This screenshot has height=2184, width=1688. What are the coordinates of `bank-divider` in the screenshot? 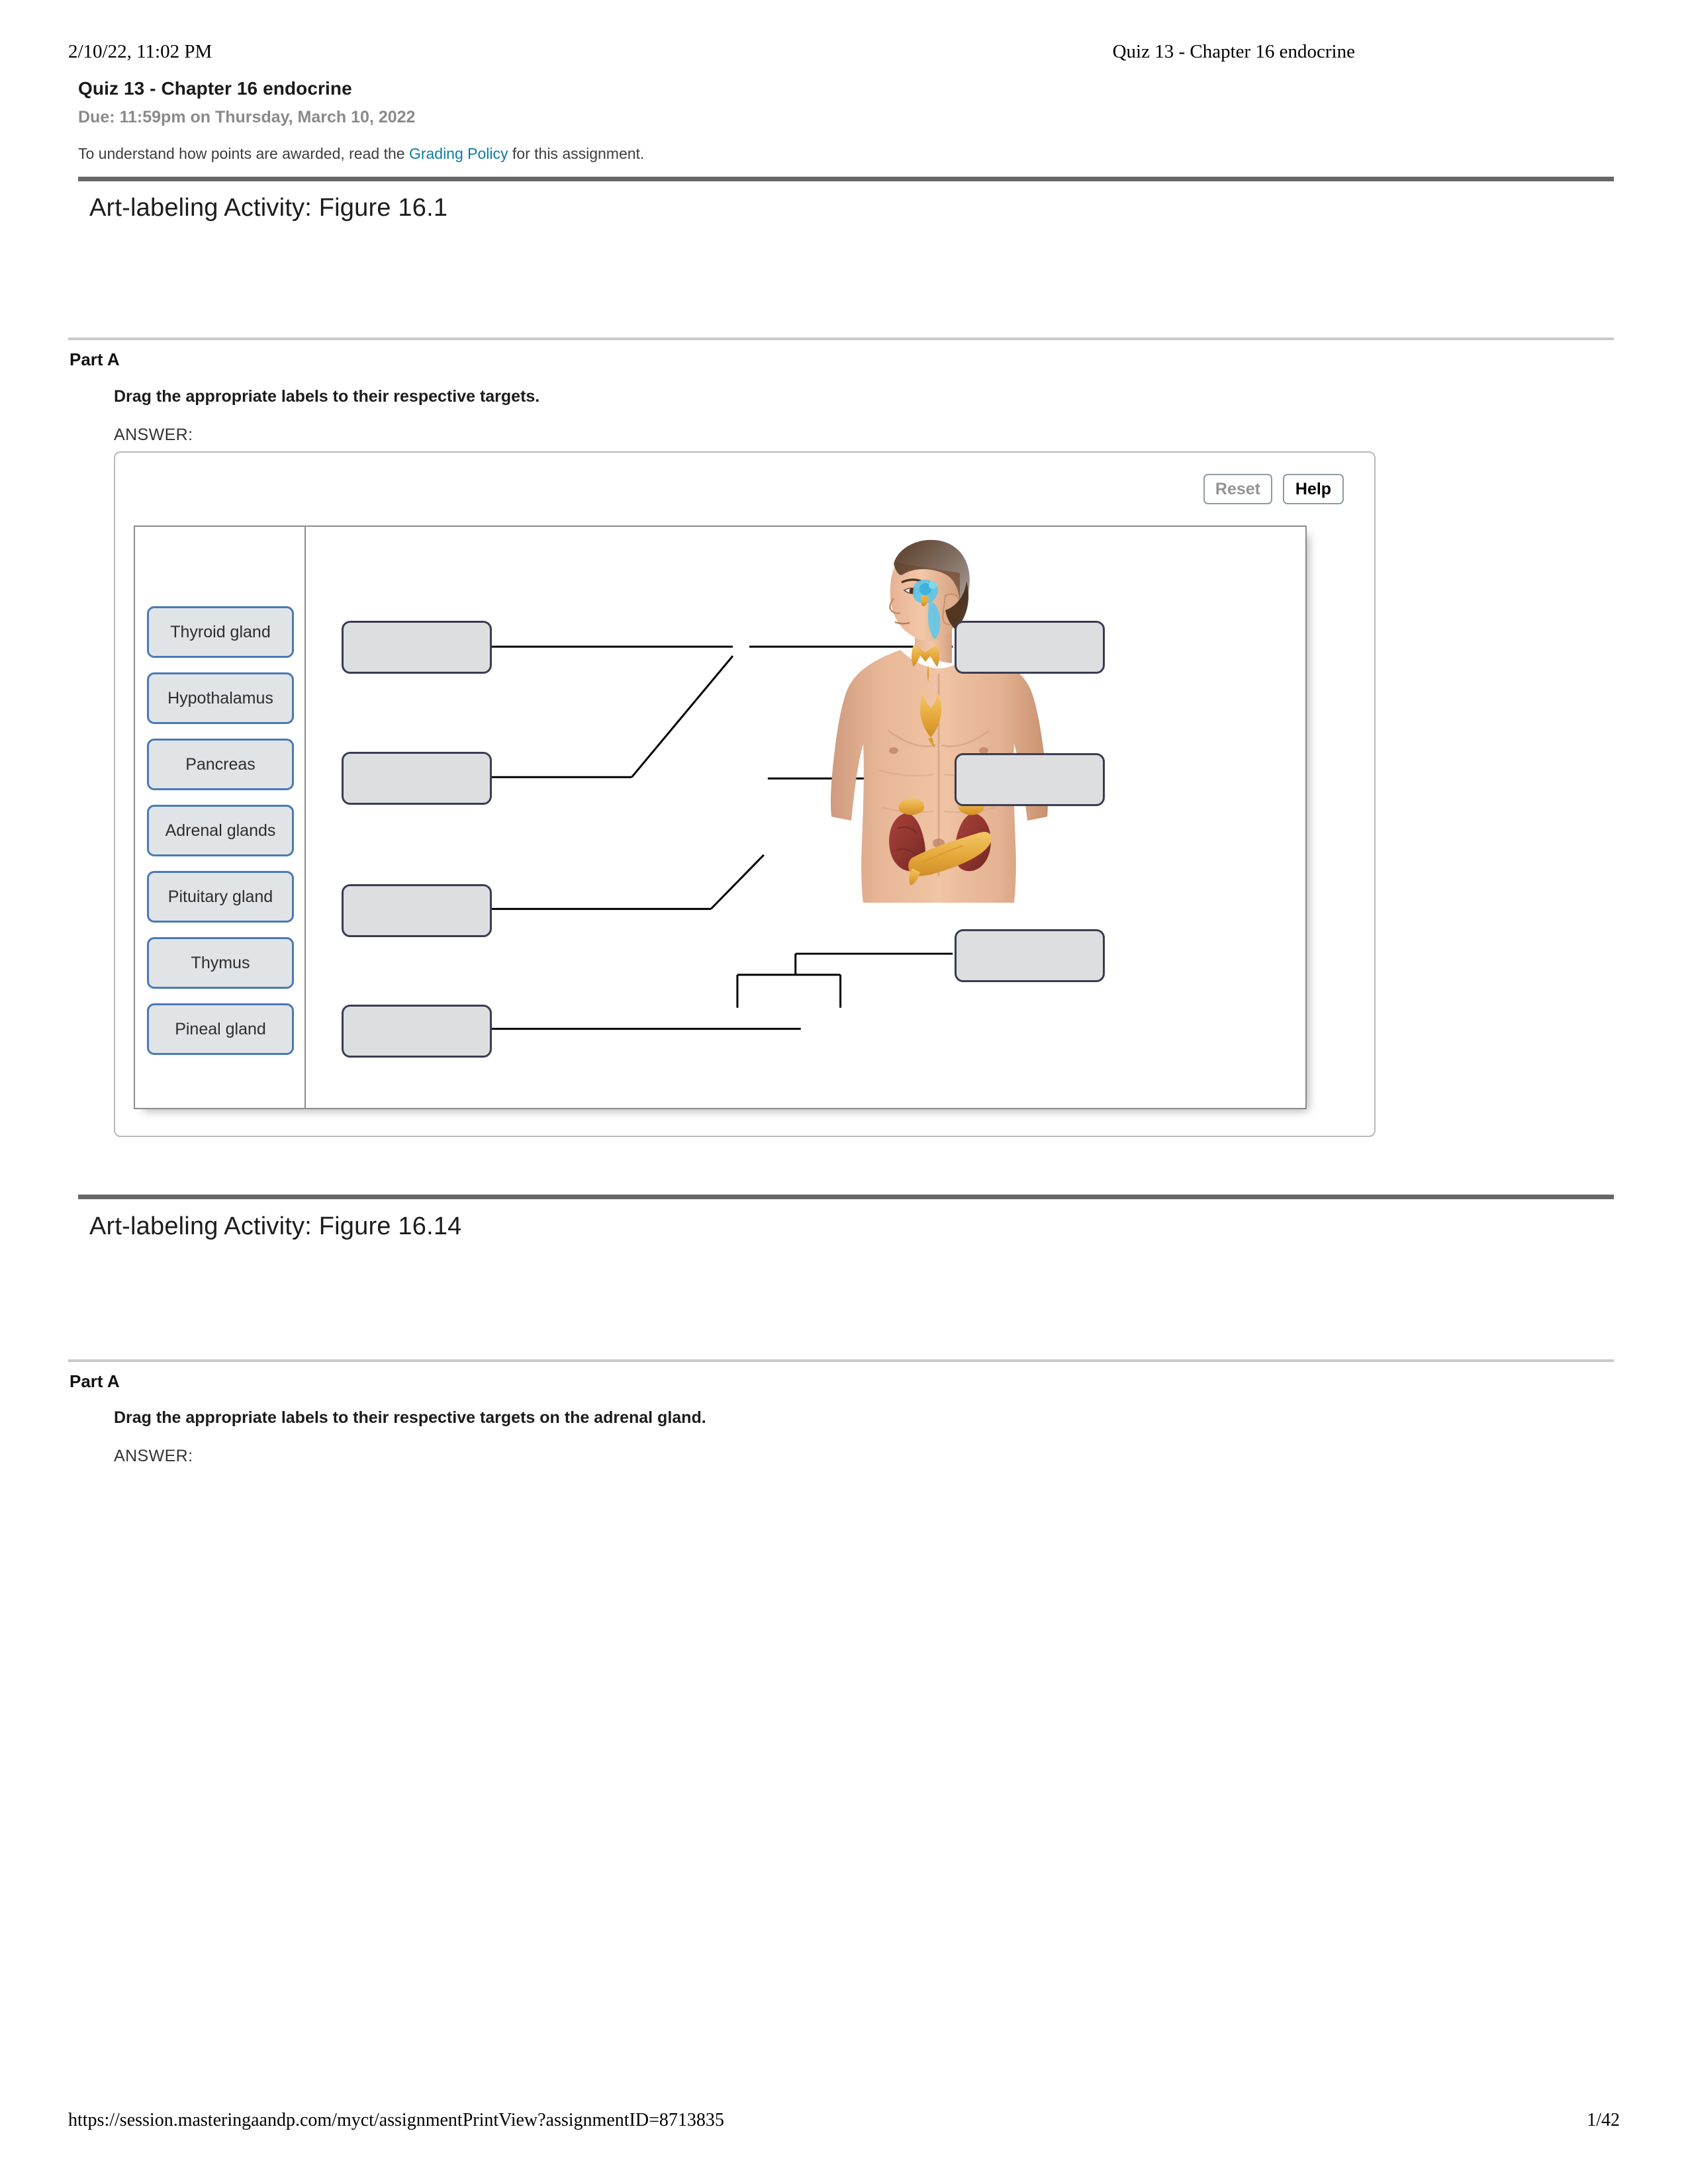 It's located at (305, 818).